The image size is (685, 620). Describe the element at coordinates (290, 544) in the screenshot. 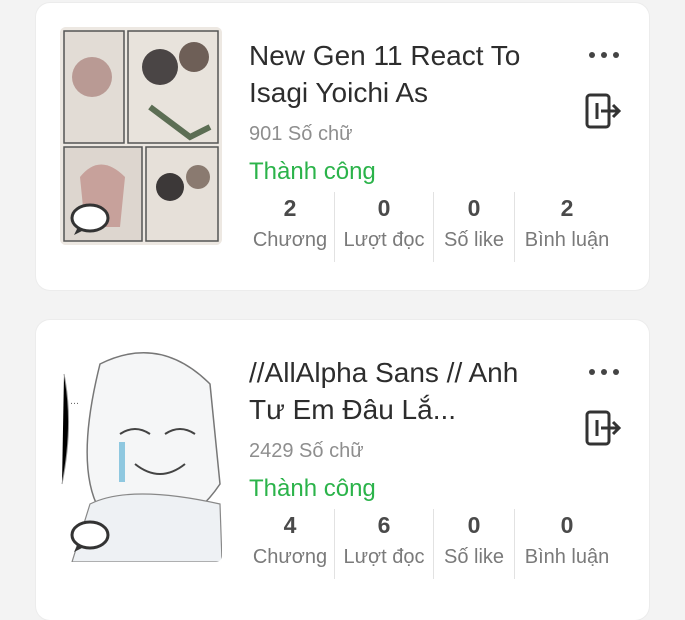

I see `stat-chapters: 4 Chương` at that location.